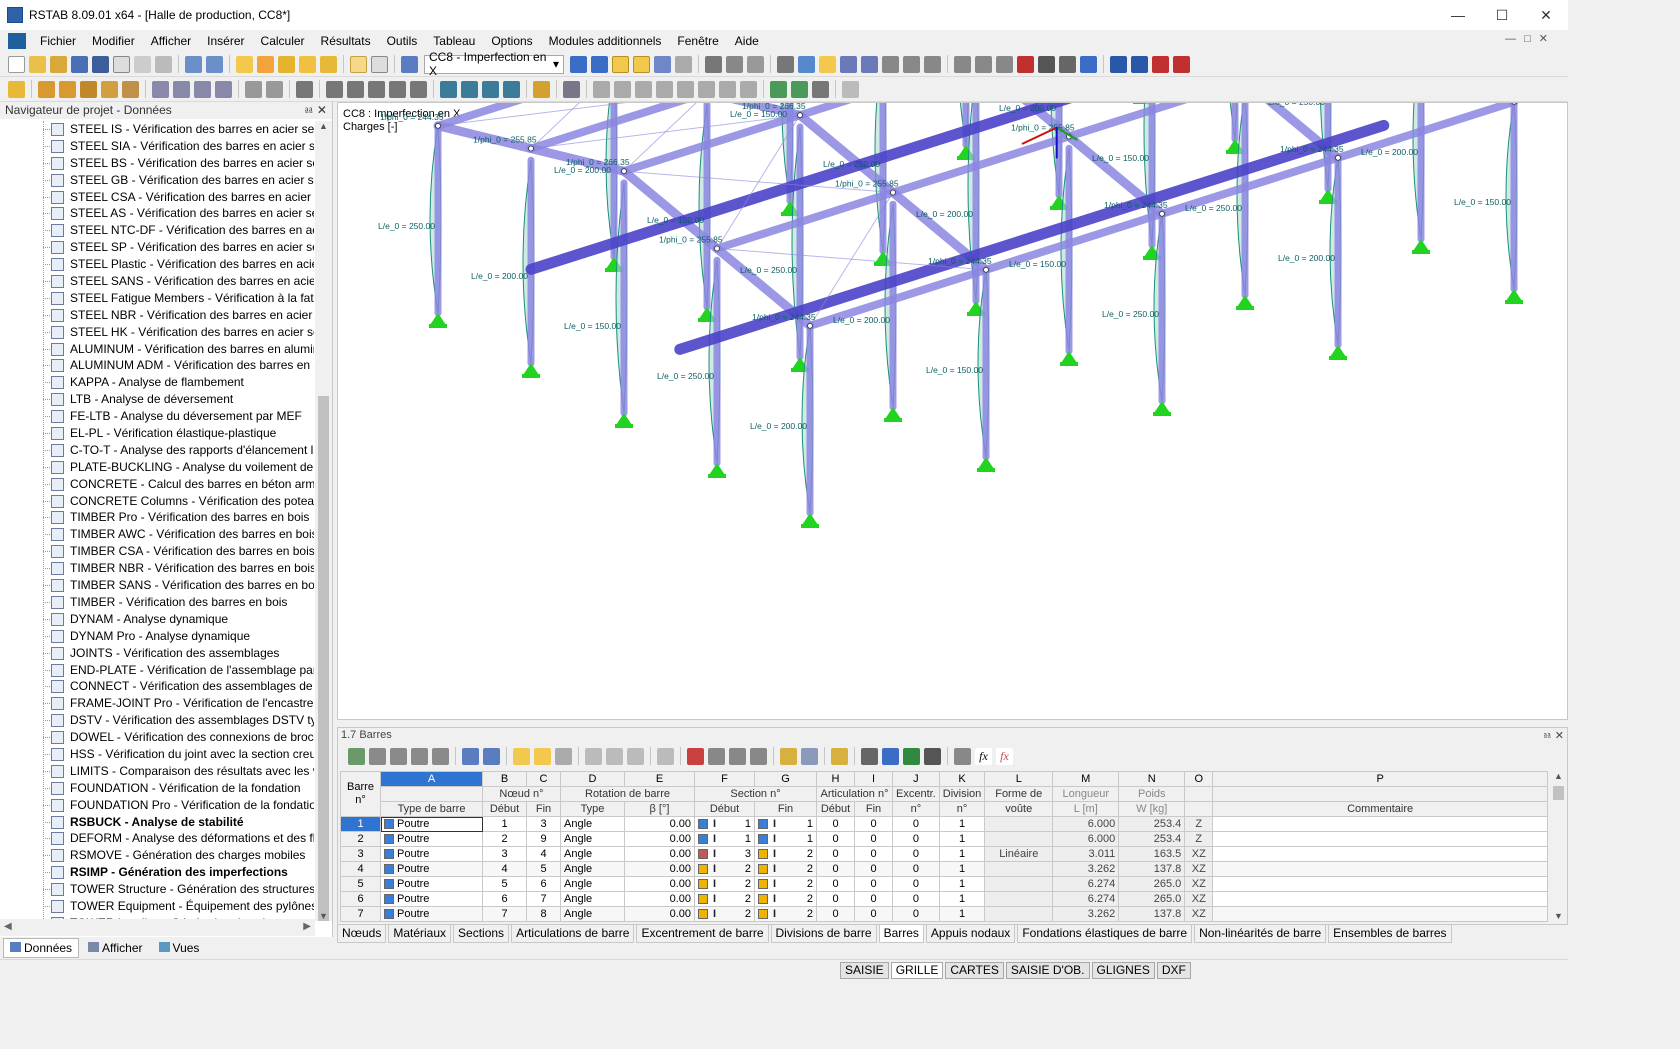  I want to click on nav-item: LTB - Analyse de déversement, so click(157, 399).